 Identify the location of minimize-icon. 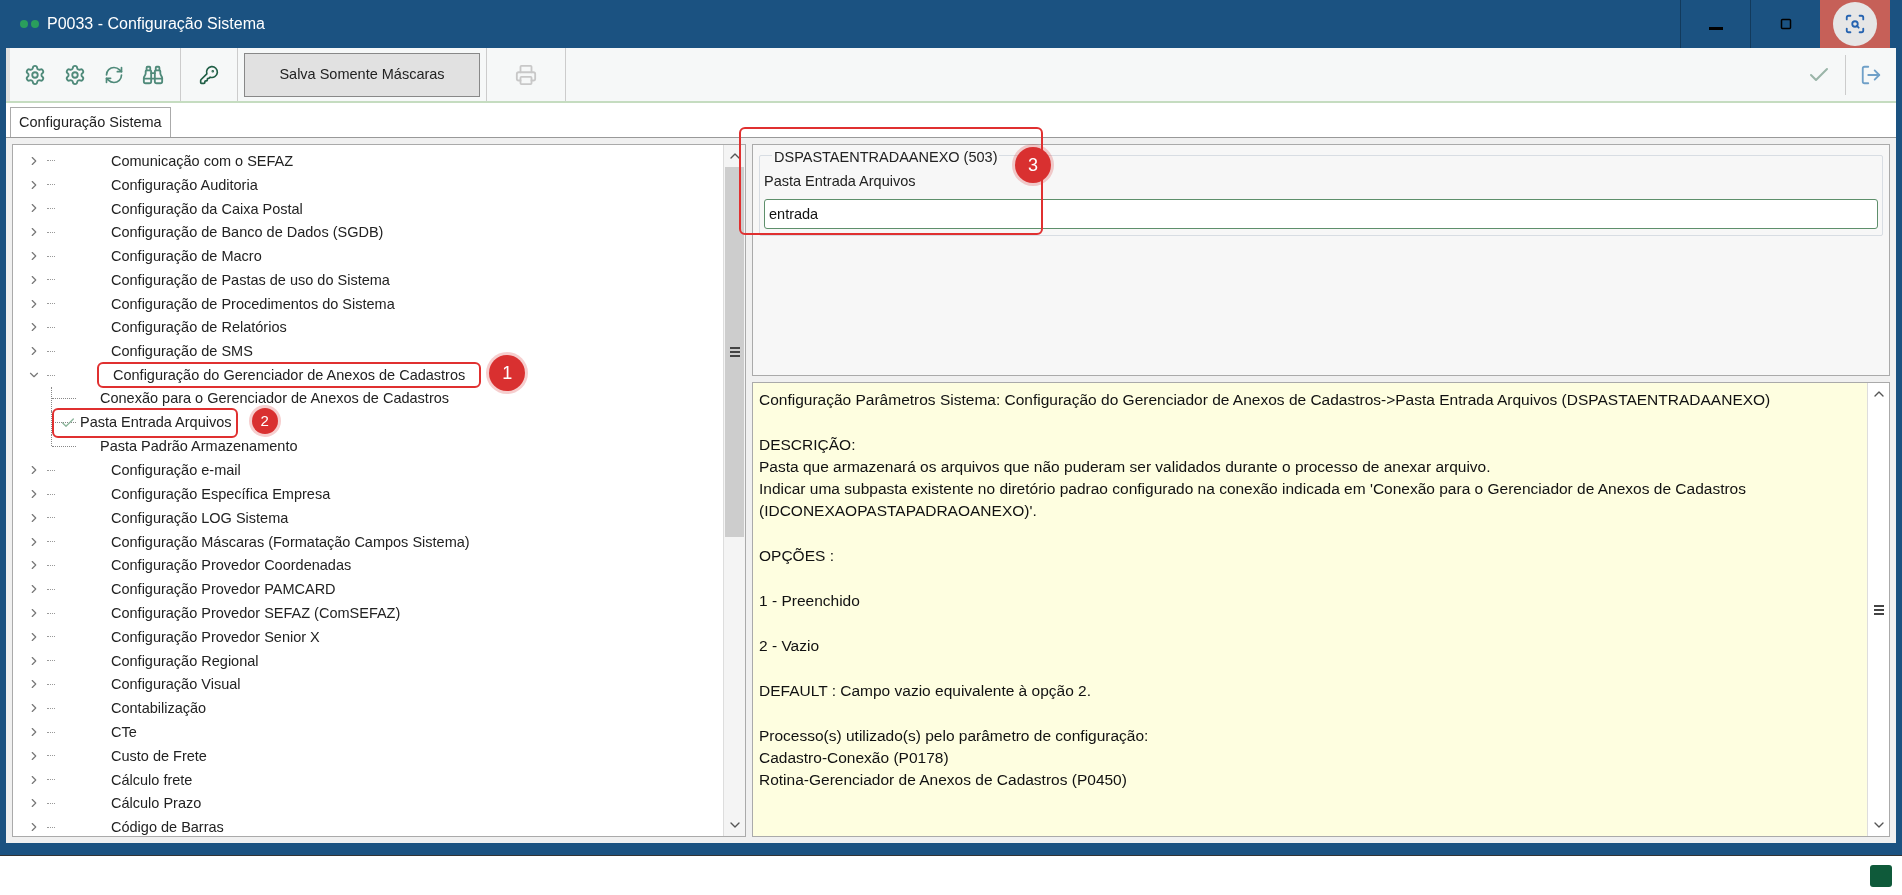
(1715, 28).